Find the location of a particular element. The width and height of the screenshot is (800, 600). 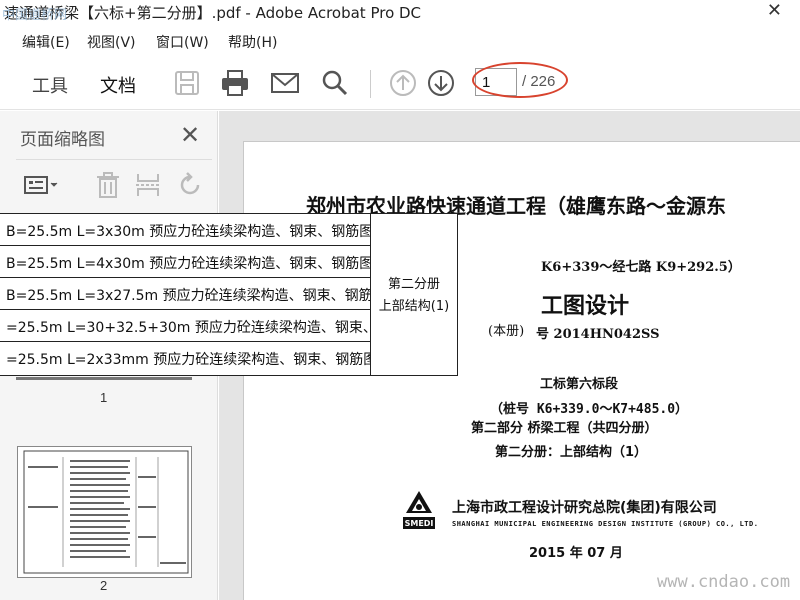

toolbar: 工具 文档 / 226 is located at coordinates (400, 85).